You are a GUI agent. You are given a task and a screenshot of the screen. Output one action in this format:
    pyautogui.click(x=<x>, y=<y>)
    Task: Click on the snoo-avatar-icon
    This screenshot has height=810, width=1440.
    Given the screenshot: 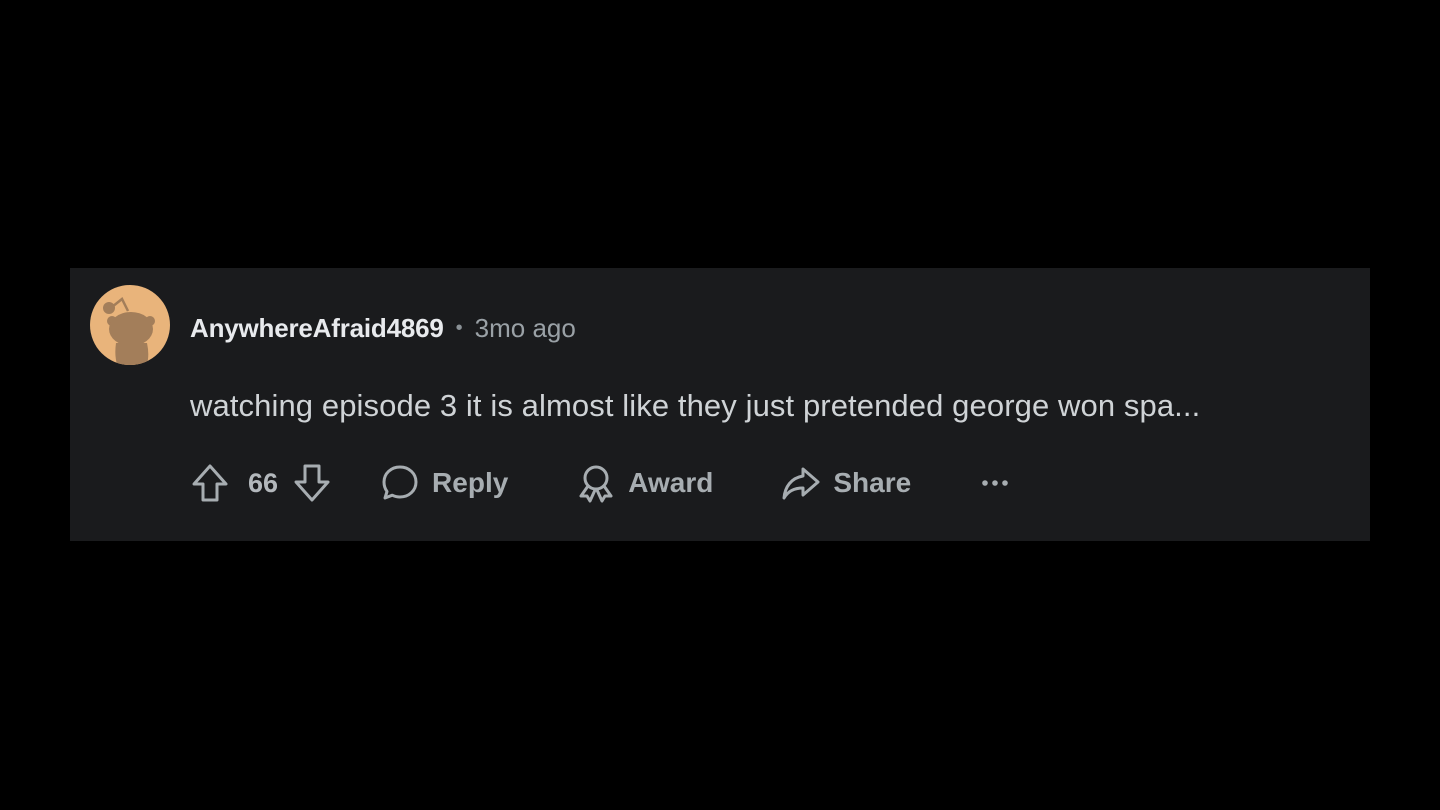 What is the action you would take?
    pyautogui.click(x=129, y=331)
    